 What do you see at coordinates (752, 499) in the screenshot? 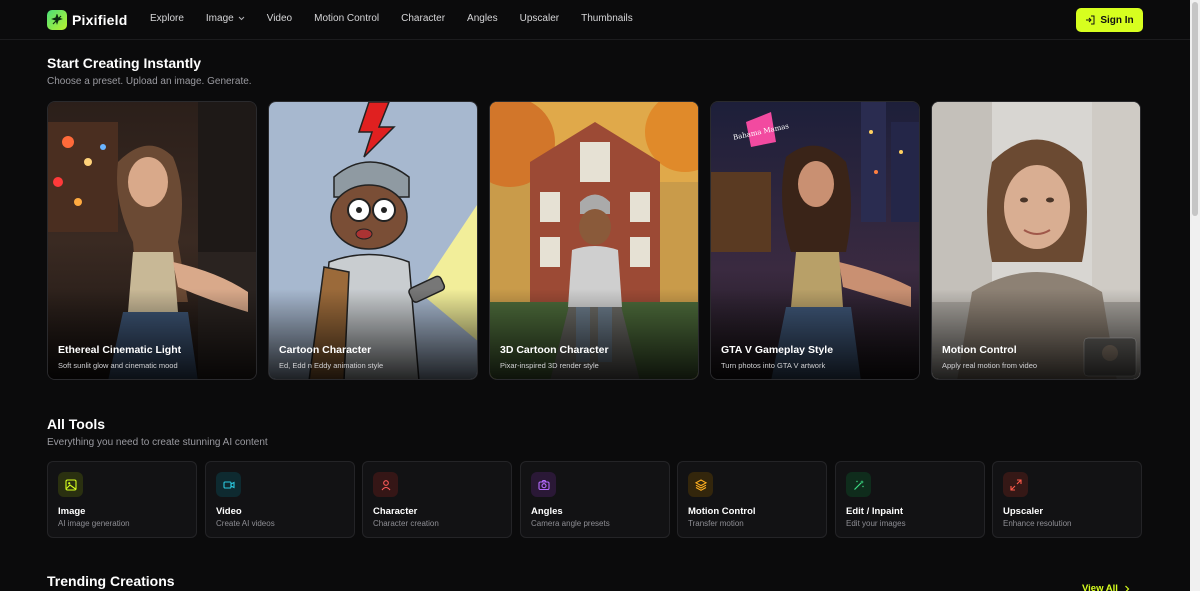
I see `tool-card-motion-control: Motion Control Transfer motion` at bounding box center [752, 499].